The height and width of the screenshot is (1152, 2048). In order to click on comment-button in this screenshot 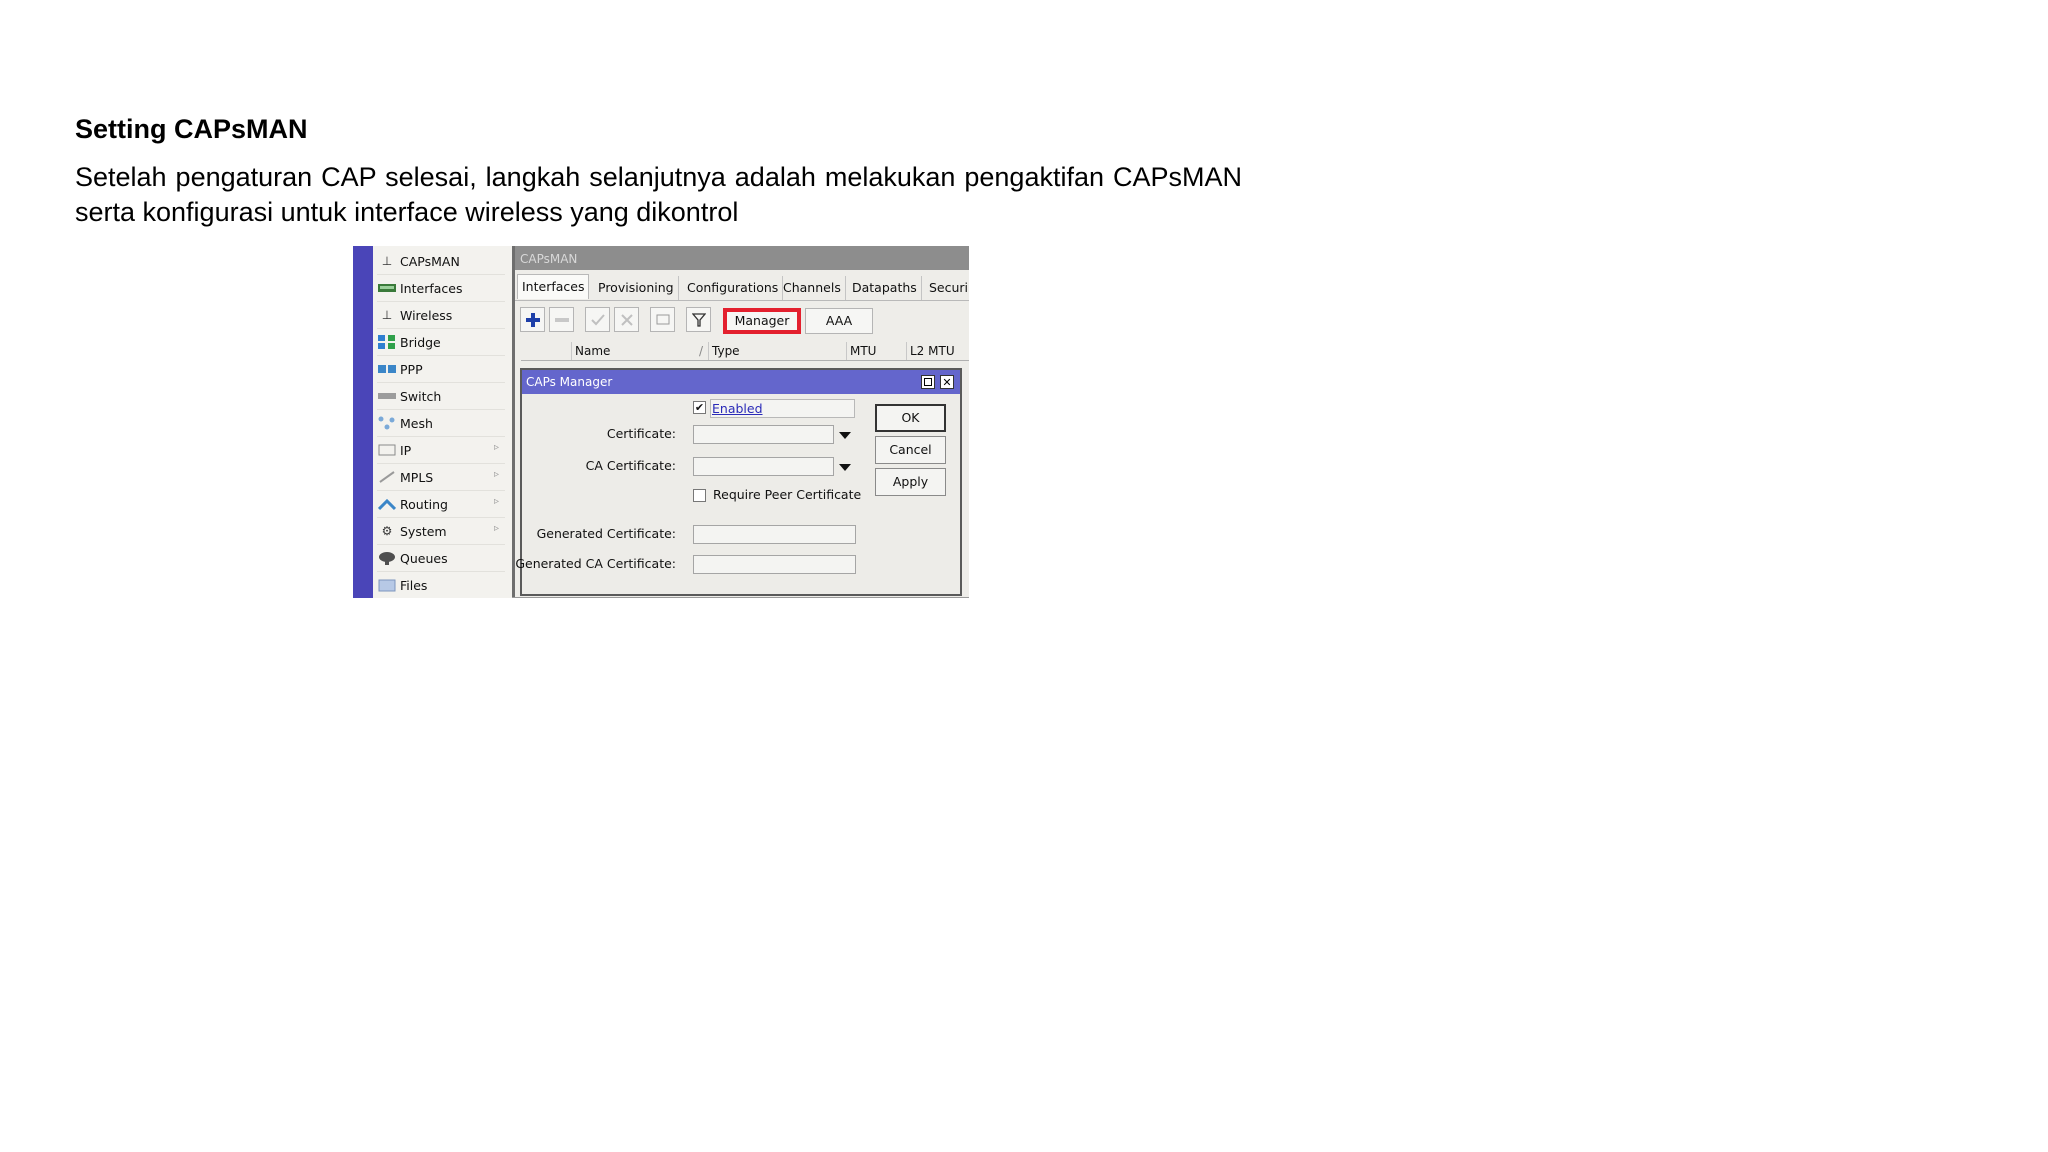, I will do `click(662, 319)`.